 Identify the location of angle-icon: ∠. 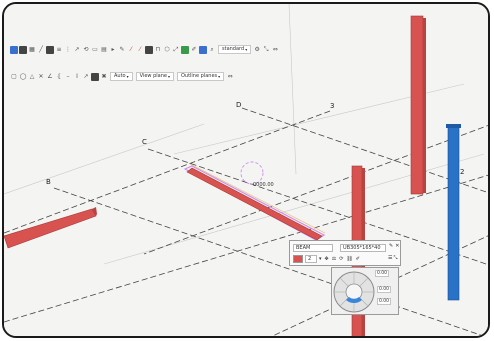
(50, 77).